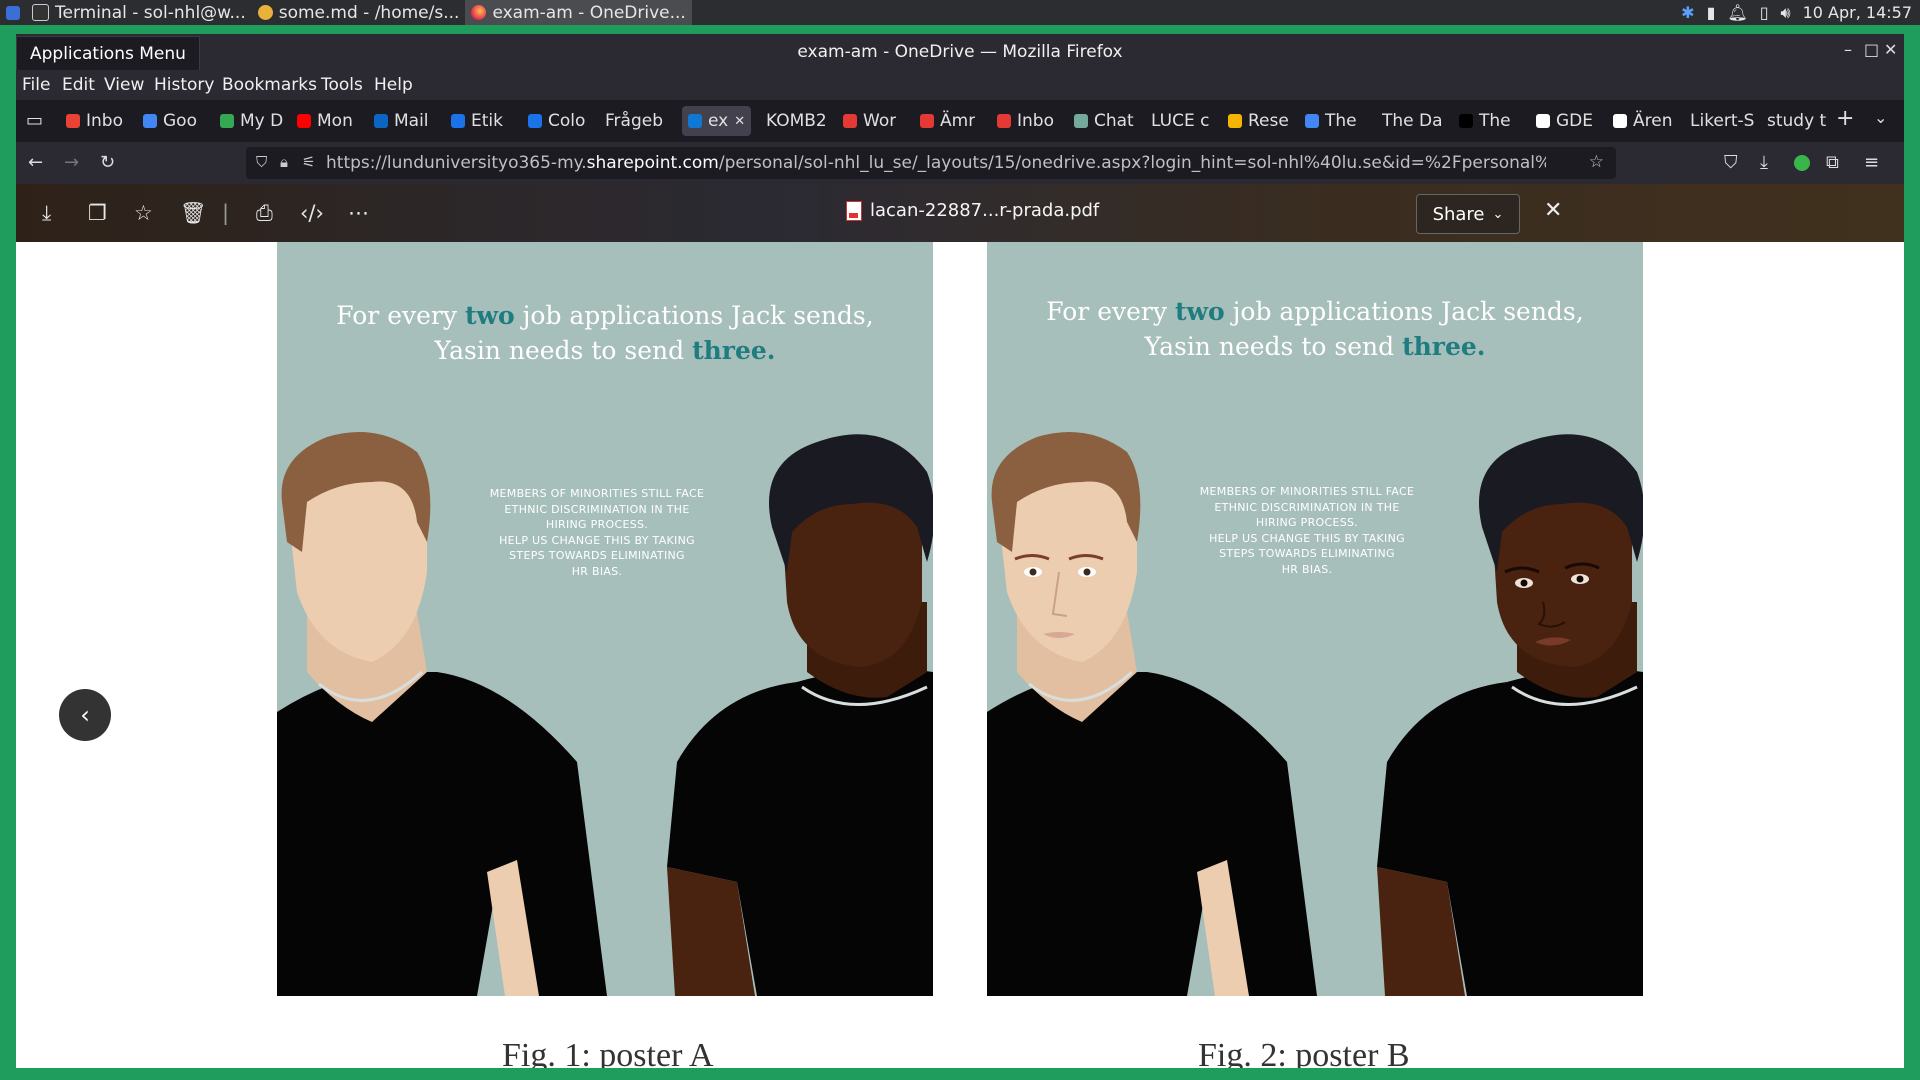  Describe the element at coordinates (1596, 162) in the screenshot. I see `bookmark-star-icon: ☆` at that location.